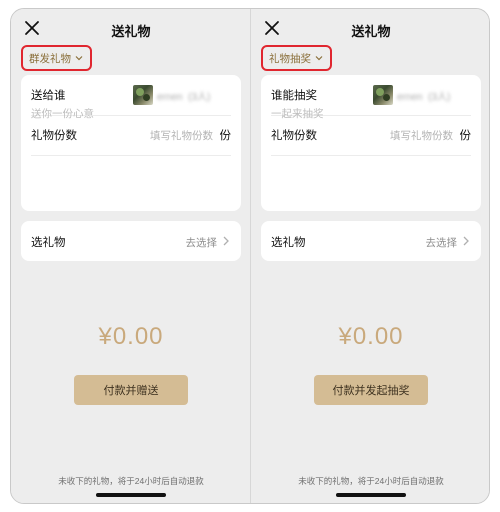 The height and width of the screenshot is (512, 500). What do you see at coordinates (131, 390) in the screenshot?
I see `pay-and-send-button: 付款并赠送` at bounding box center [131, 390].